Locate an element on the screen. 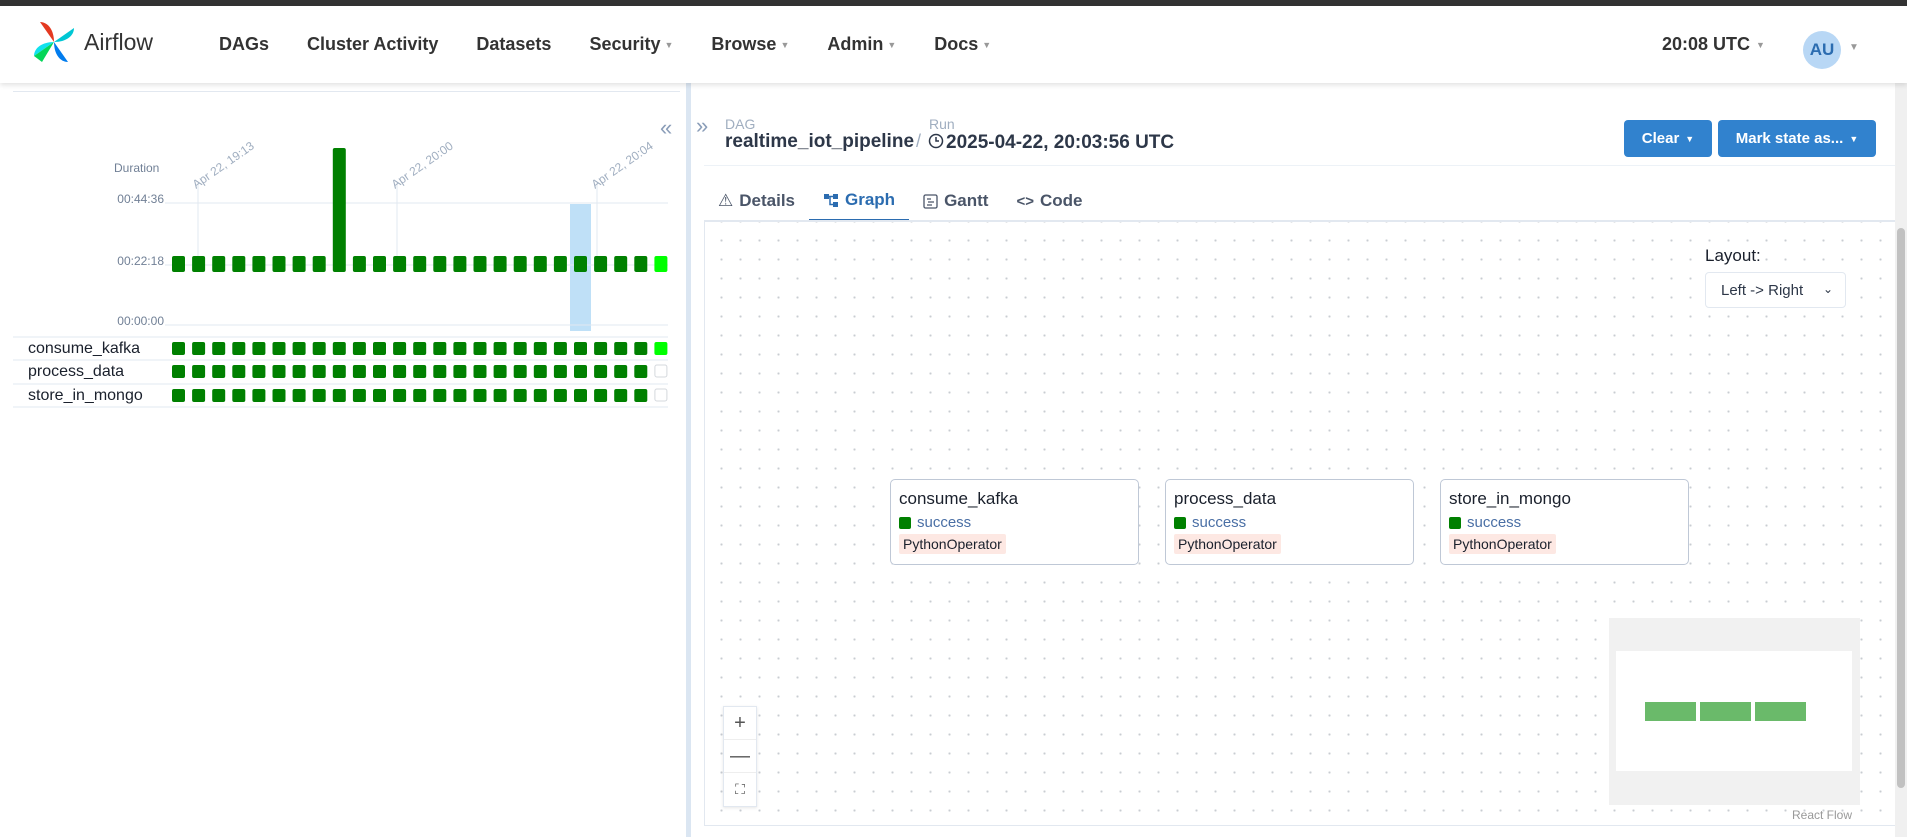 This screenshot has width=1907, height=837. tab-graph: Graph is located at coordinates (859, 201).